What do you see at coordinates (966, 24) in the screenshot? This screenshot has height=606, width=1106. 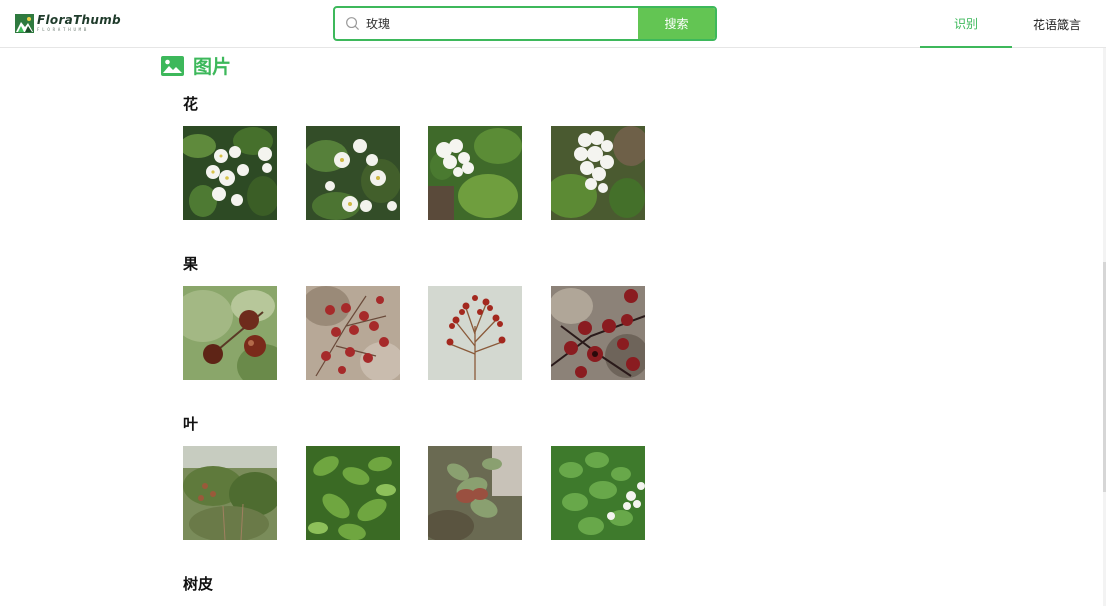 I see `nav-identify: 识别` at bounding box center [966, 24].